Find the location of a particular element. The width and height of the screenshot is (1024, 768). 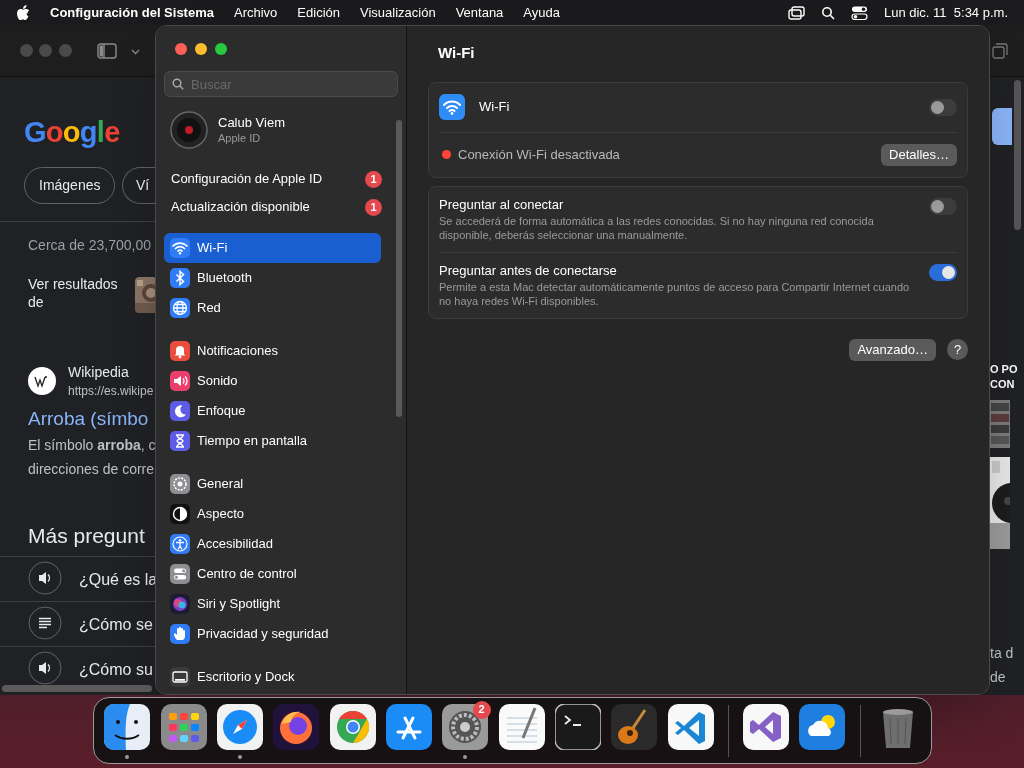

question-text: ¿Cómo su is located at coordinates (116, 670).